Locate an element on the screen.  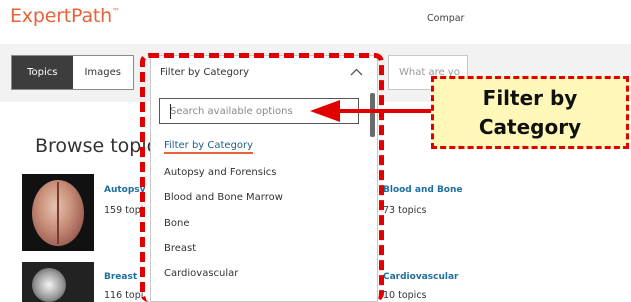
option-breast: Breast is located at coordinates (180, 248).